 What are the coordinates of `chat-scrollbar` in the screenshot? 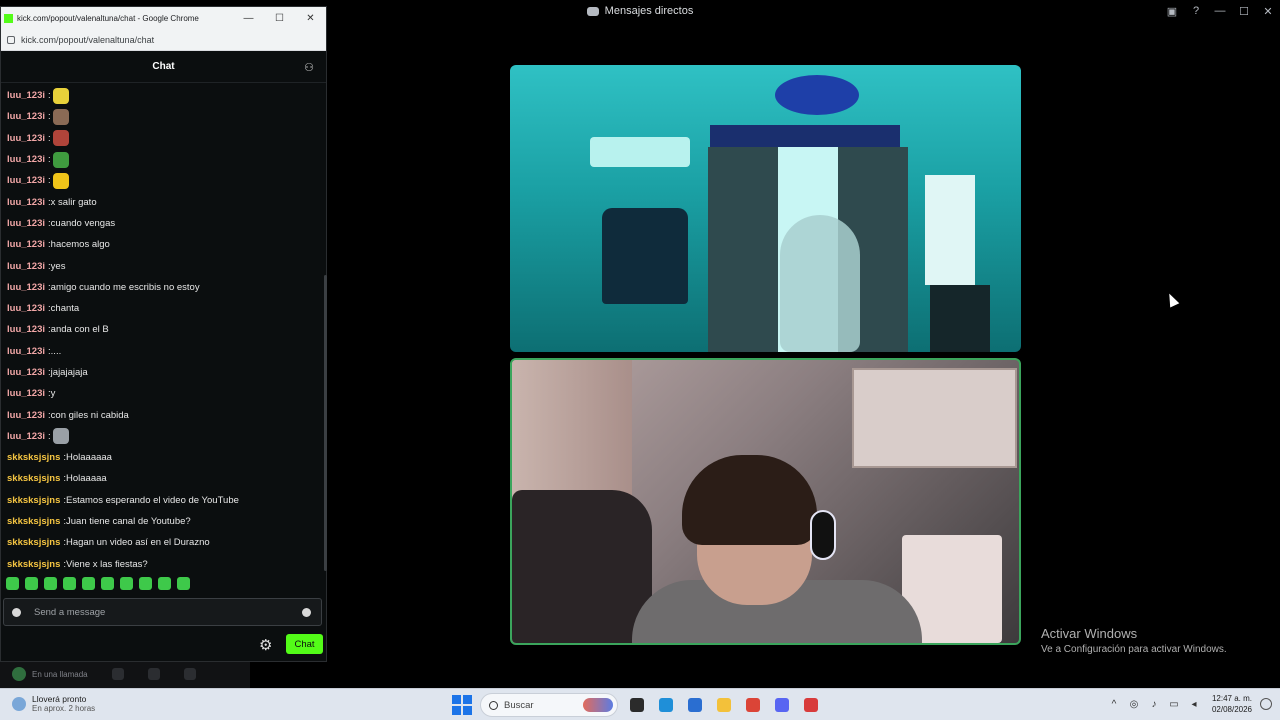 It's located at (325, 423).